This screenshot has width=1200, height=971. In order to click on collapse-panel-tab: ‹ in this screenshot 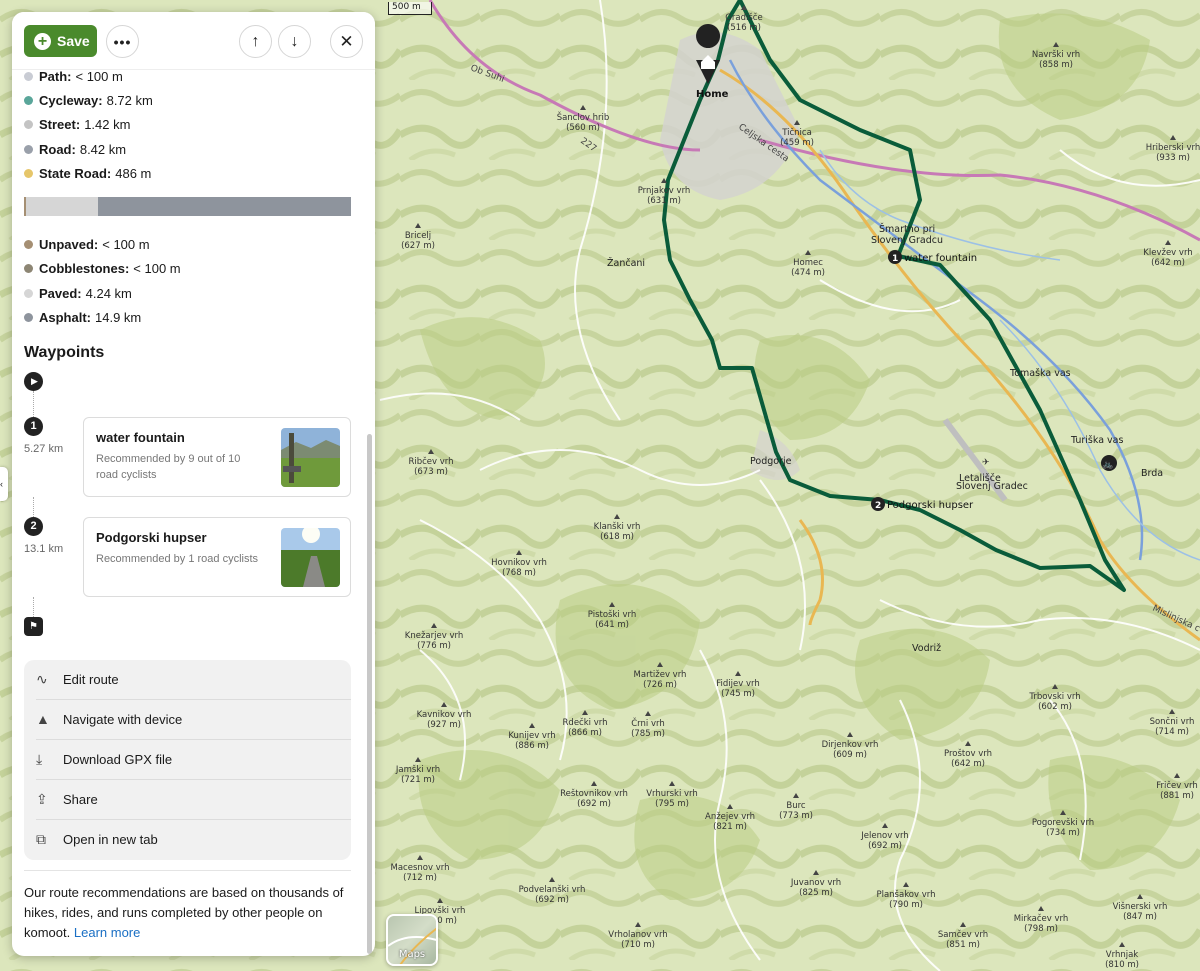, I will do `click(4, 484)`.